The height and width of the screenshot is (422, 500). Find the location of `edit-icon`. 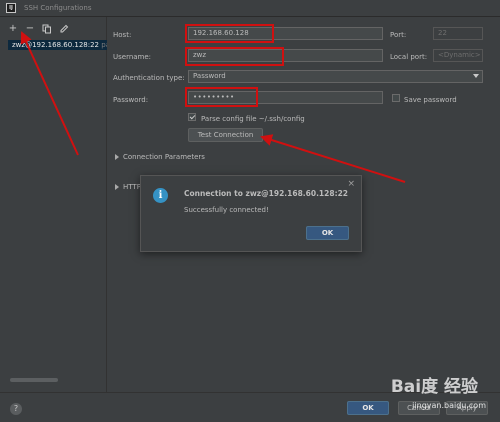

edit-icon is located at coordinates (64, 29).